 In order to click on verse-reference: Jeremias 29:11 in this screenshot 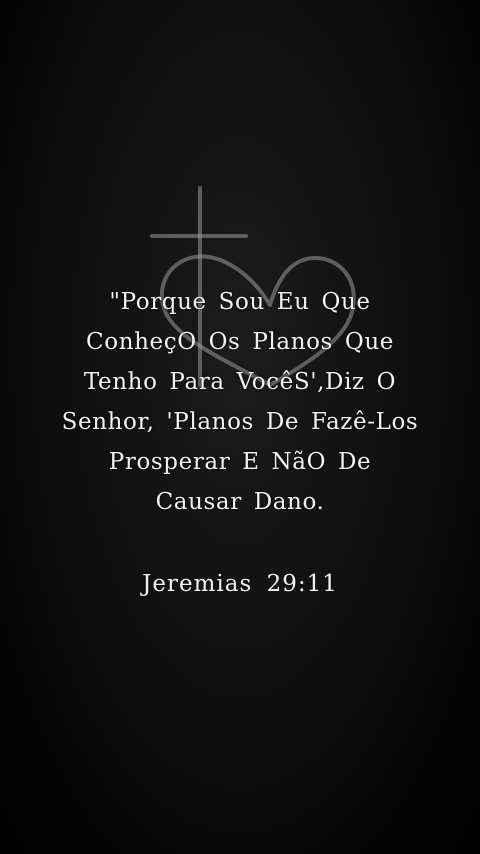, I will do `click(240, 584)`.